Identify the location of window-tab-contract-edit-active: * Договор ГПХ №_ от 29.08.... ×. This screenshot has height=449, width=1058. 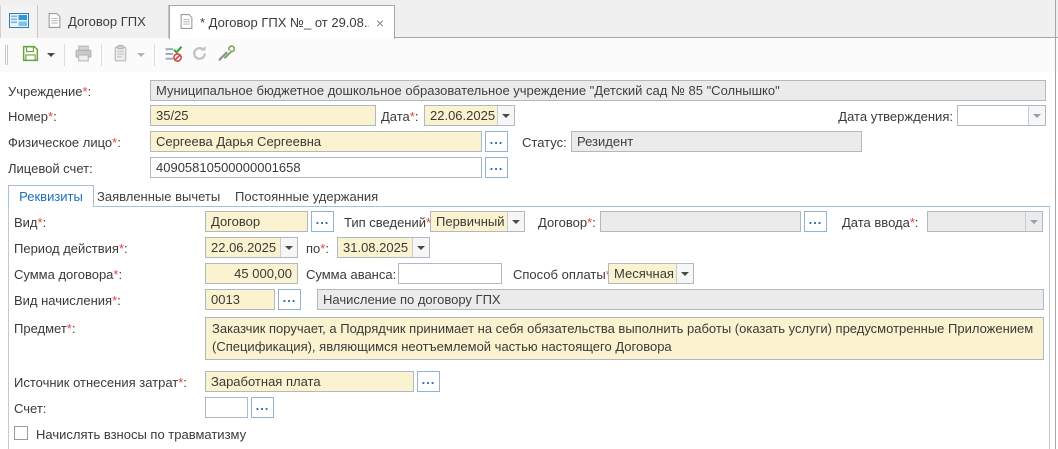
(282, 22).